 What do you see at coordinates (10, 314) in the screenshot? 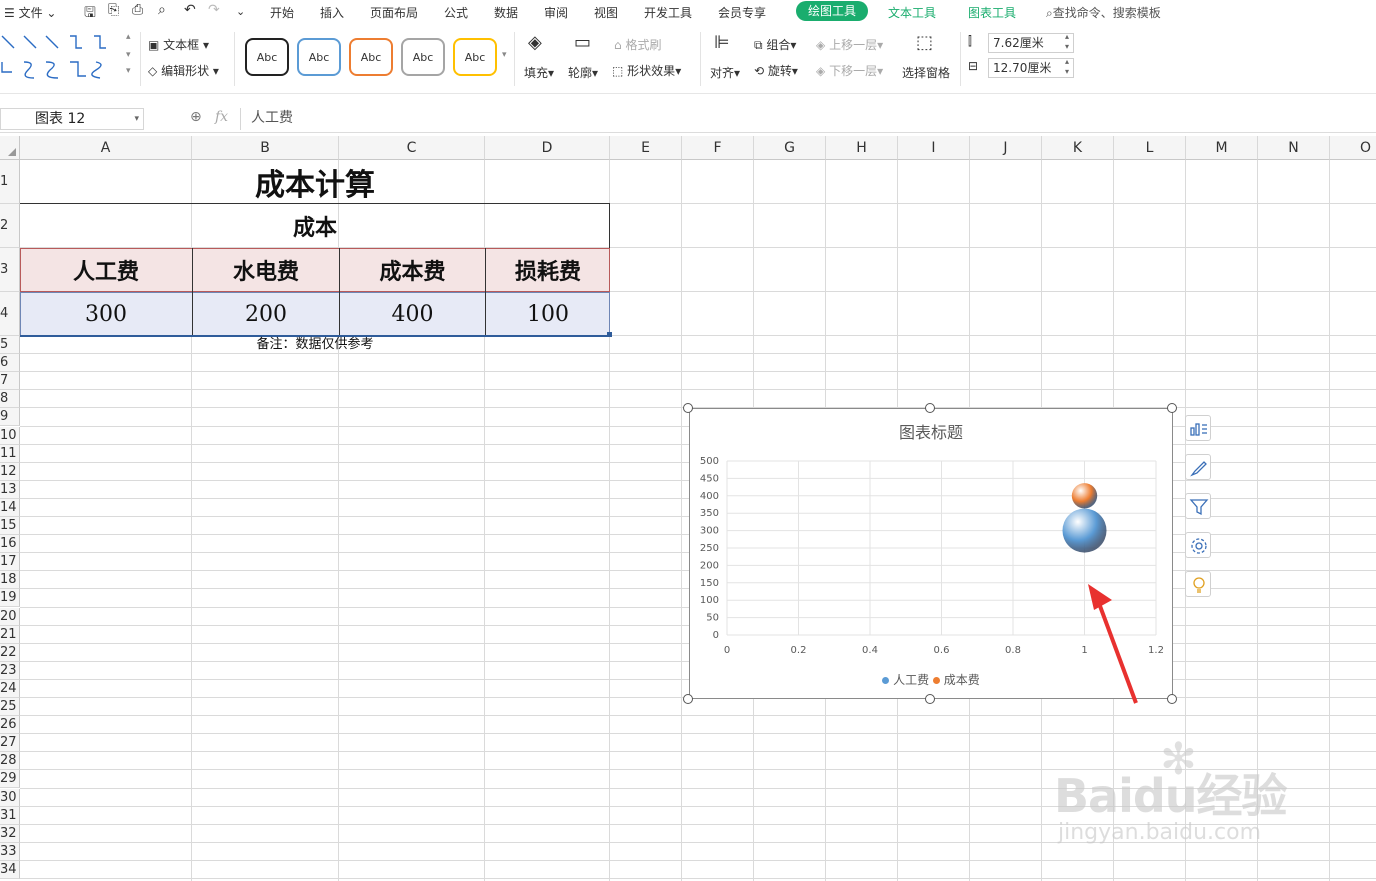
I see `row-header-4: 4` at bounding box center [10, 314].